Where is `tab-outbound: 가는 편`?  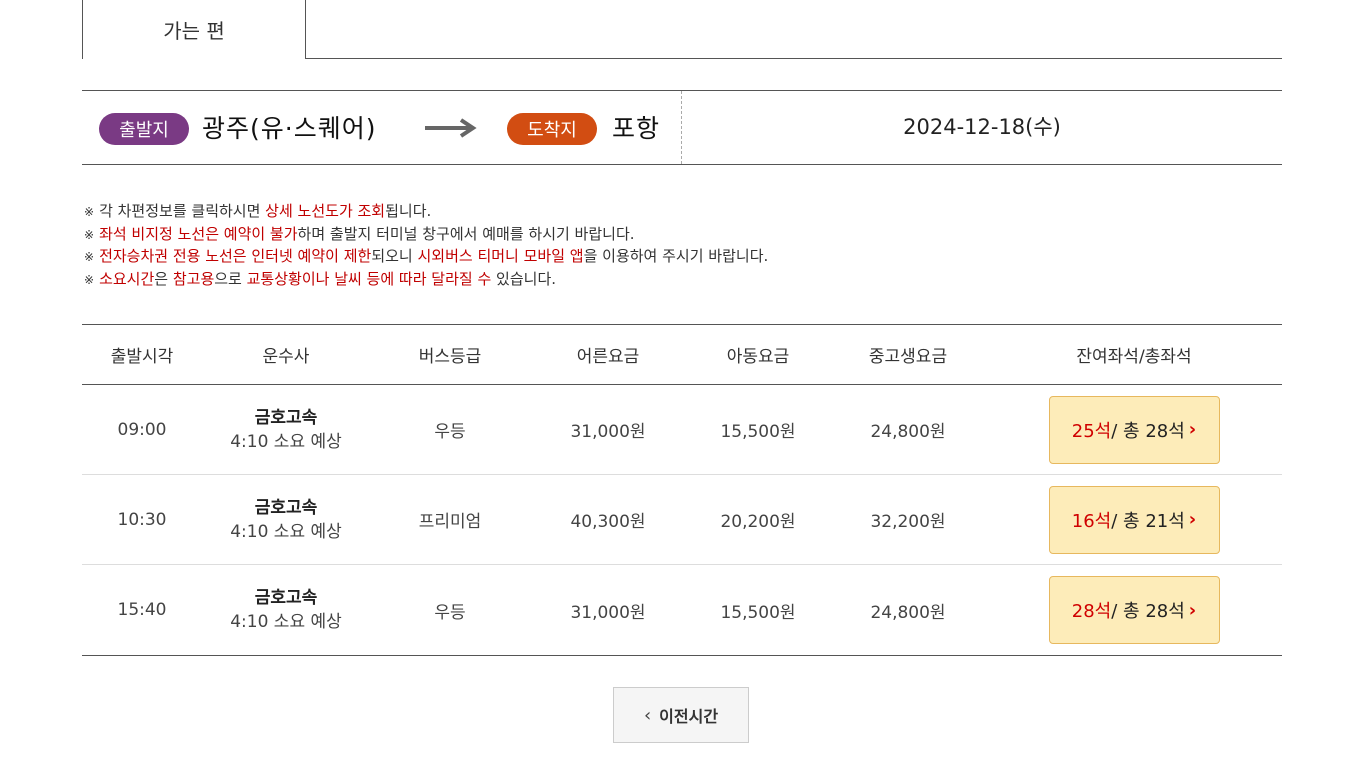 tab-outbound: 가는 편 is located at coordinates (194, 29).